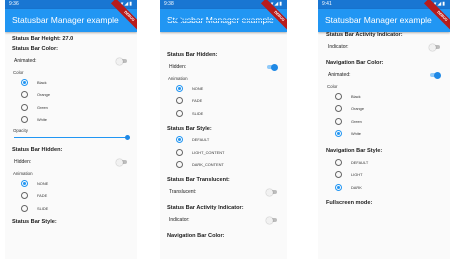 Image resolution: width=474 pixels, height=259 pixels. I want to click on nav-style-option: DEFAULT, so click(384, 162).